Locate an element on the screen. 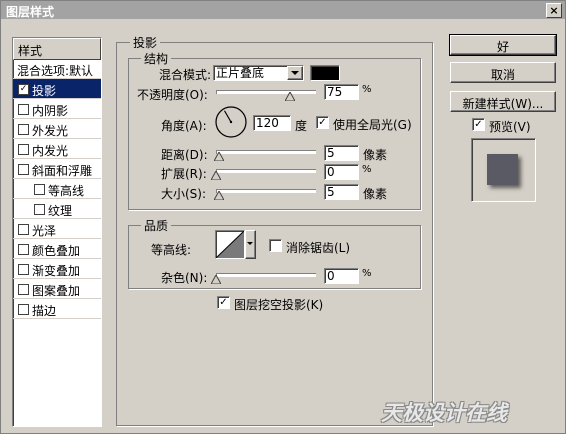 Image resolution: width=566 pixels, height=434 pixels. style-list-item: 内阴影 is located at coordinates (57, 109).